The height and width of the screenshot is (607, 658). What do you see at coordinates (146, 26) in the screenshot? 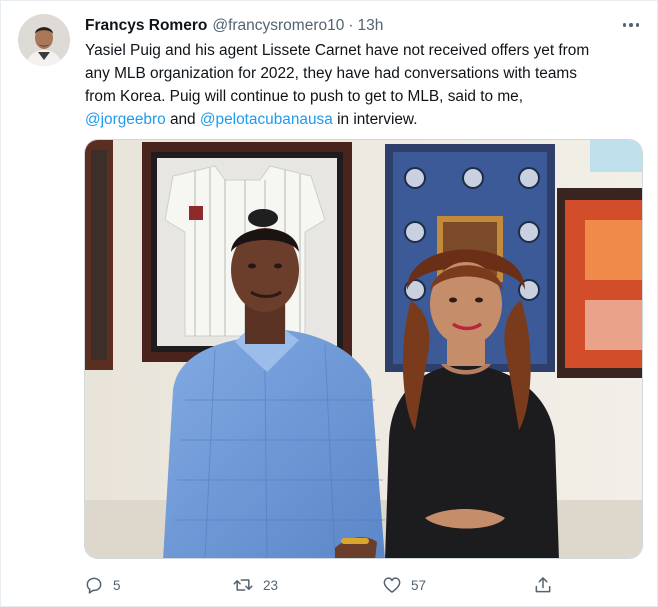
I see `author-name: Francys Romero` at bounding box center [146, 26].